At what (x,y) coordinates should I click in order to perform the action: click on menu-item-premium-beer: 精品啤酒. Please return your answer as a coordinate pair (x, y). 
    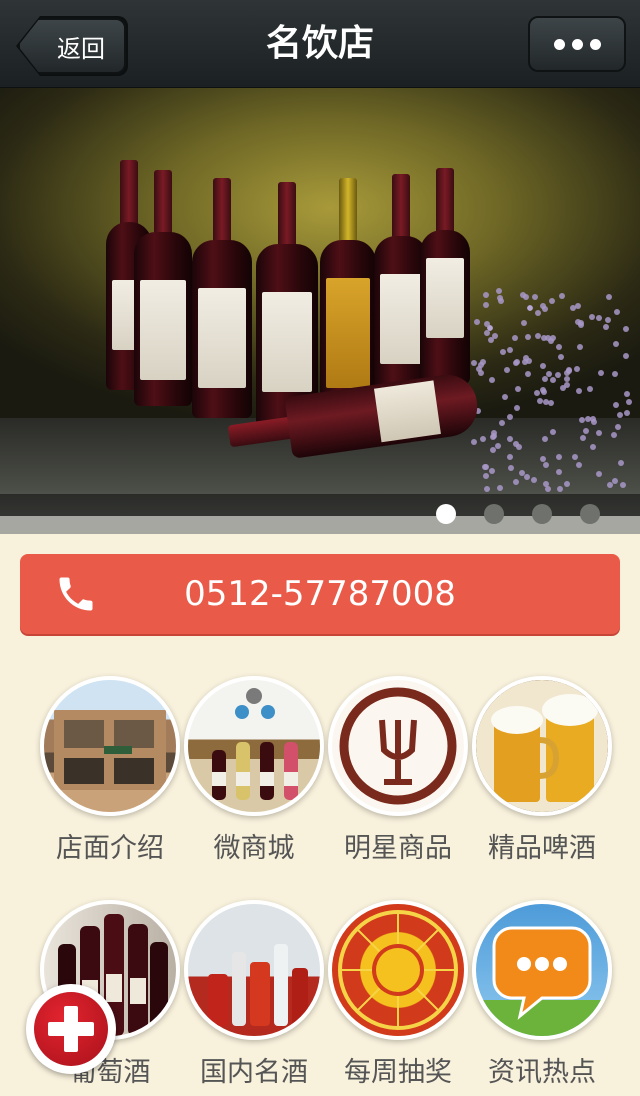
    Looking at the image, I should click on (542, 776).